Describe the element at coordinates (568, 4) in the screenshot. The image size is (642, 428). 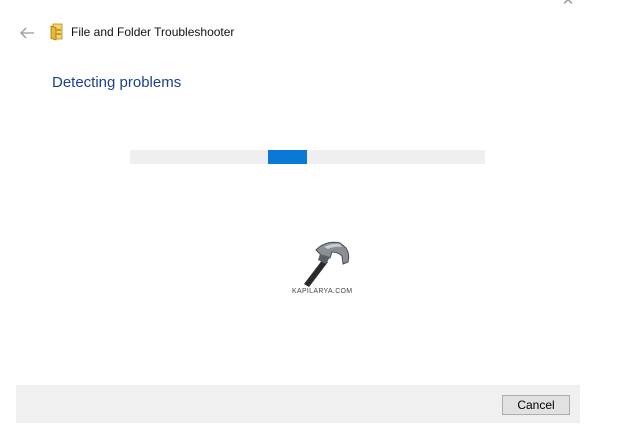
I see `close-icon: ✕` at that location.